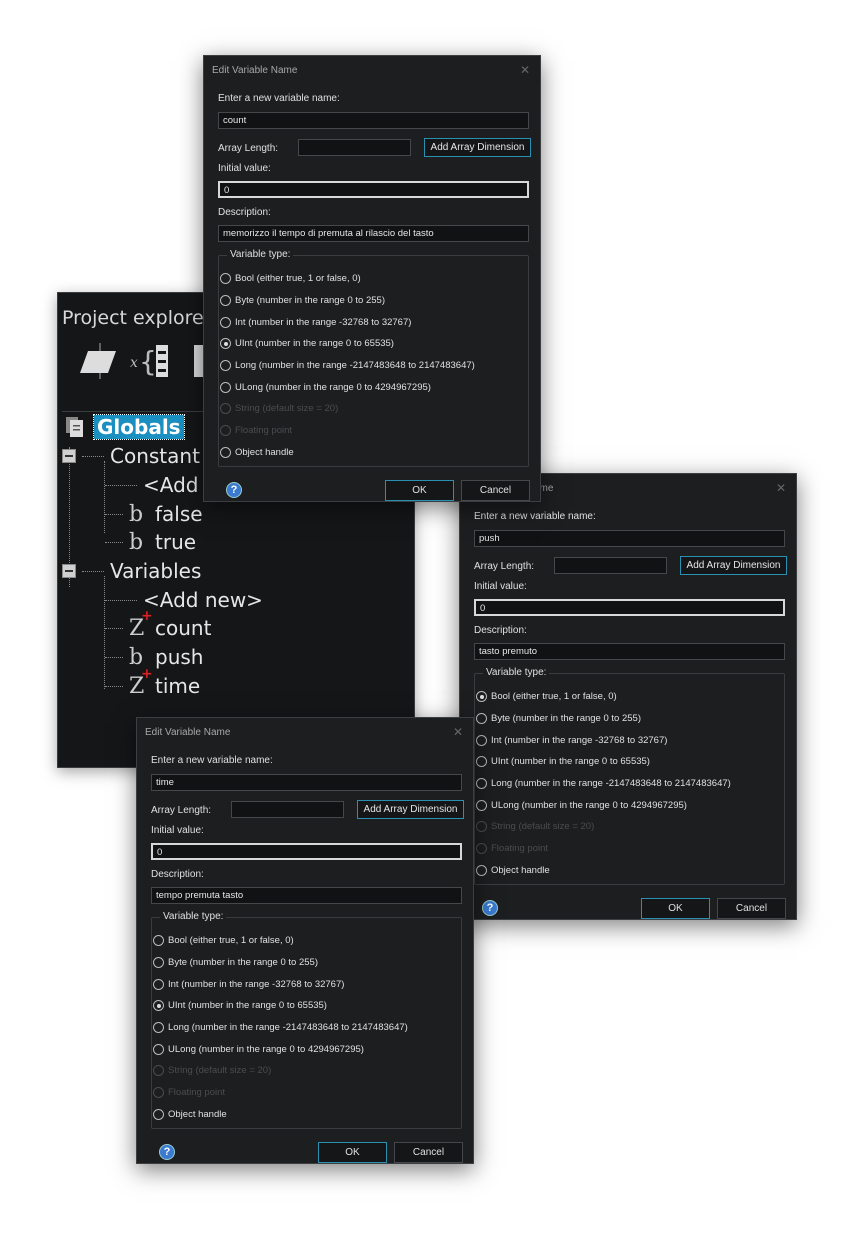 The width and height of the screenshot is (865, 1240). Describe the element at coordinates (306, 895) in the screenshot. I see `description-input: tempo premuta tasto` at that location.